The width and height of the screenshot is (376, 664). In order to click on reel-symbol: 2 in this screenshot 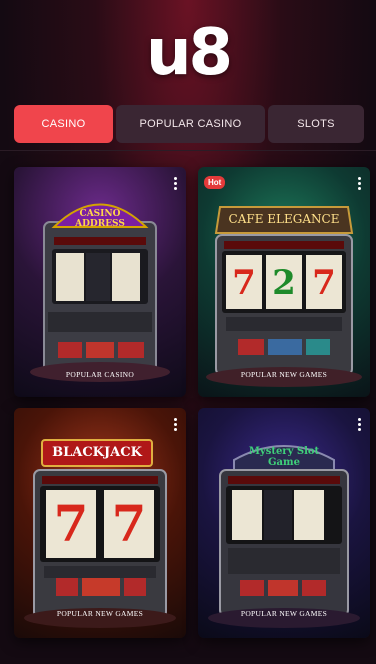, I will do `click(284, 283)`.